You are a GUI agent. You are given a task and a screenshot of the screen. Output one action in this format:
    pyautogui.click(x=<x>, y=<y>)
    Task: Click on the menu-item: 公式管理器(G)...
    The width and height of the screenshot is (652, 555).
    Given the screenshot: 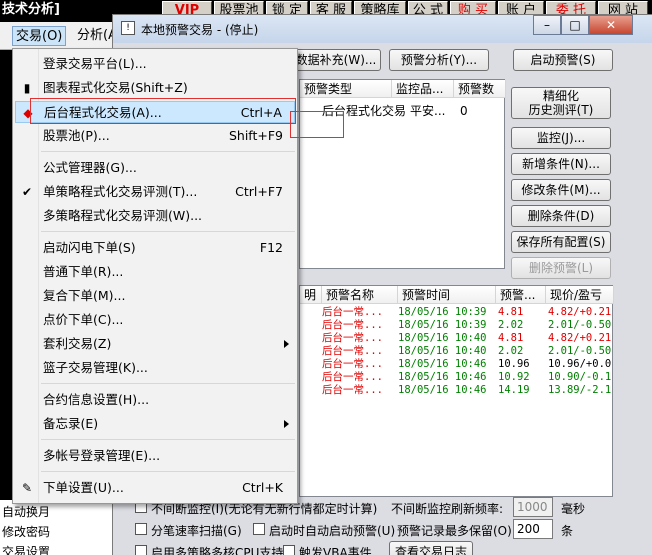 What is the action you would take?
    pyautogui.click(x=155, y=168)
    